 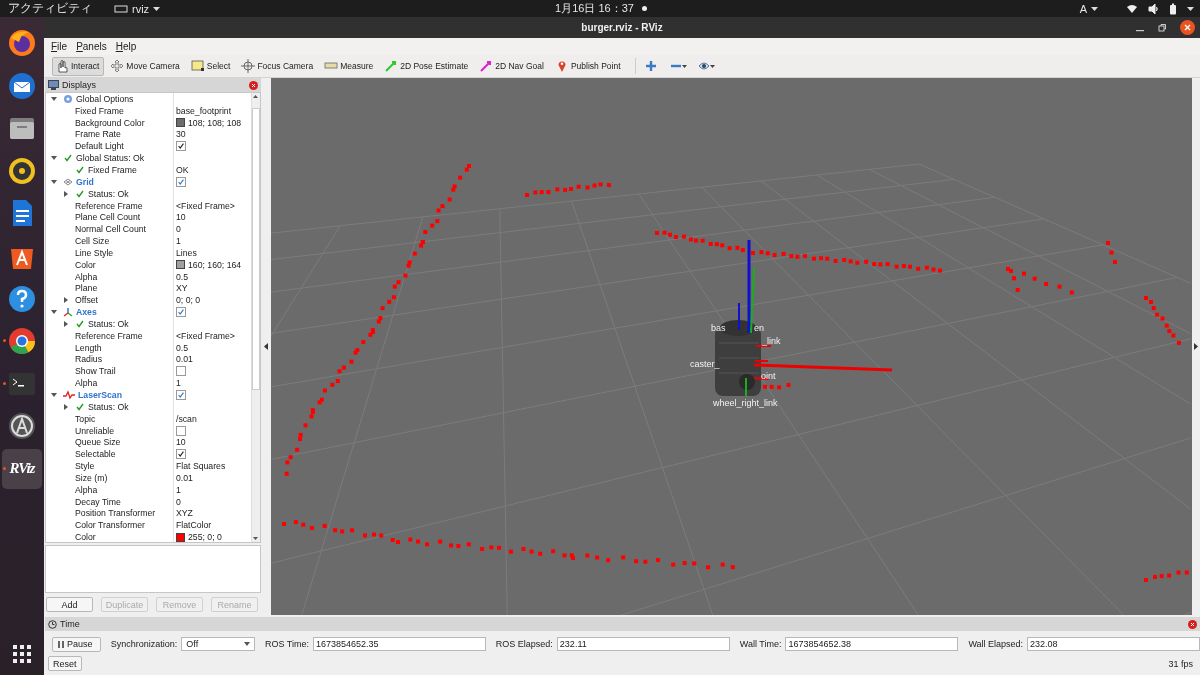 I want to click on panel-button: Add, so click(x=69, y=604).